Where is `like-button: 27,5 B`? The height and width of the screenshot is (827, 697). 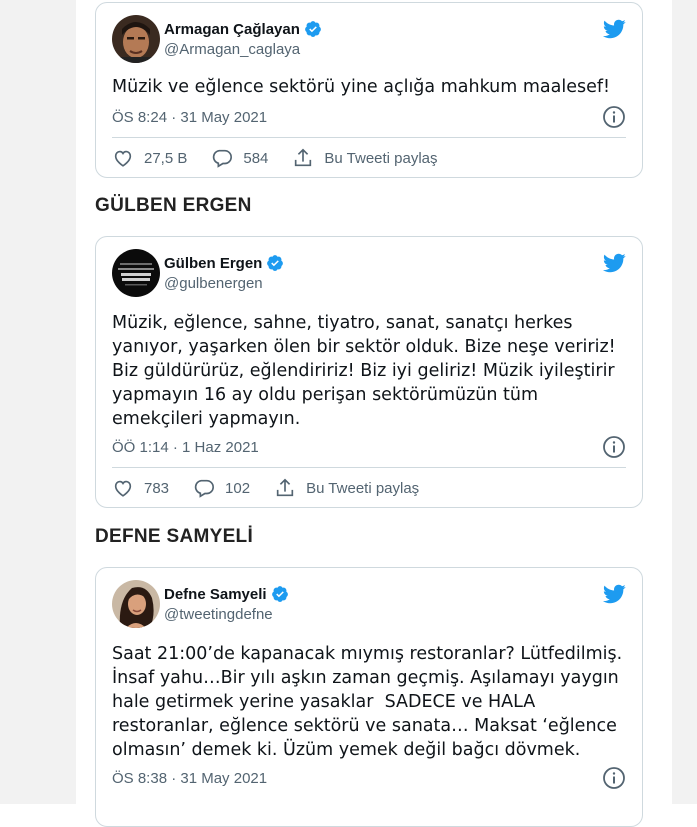
like-button: 27,5 B is located at coordinates (149, 158).